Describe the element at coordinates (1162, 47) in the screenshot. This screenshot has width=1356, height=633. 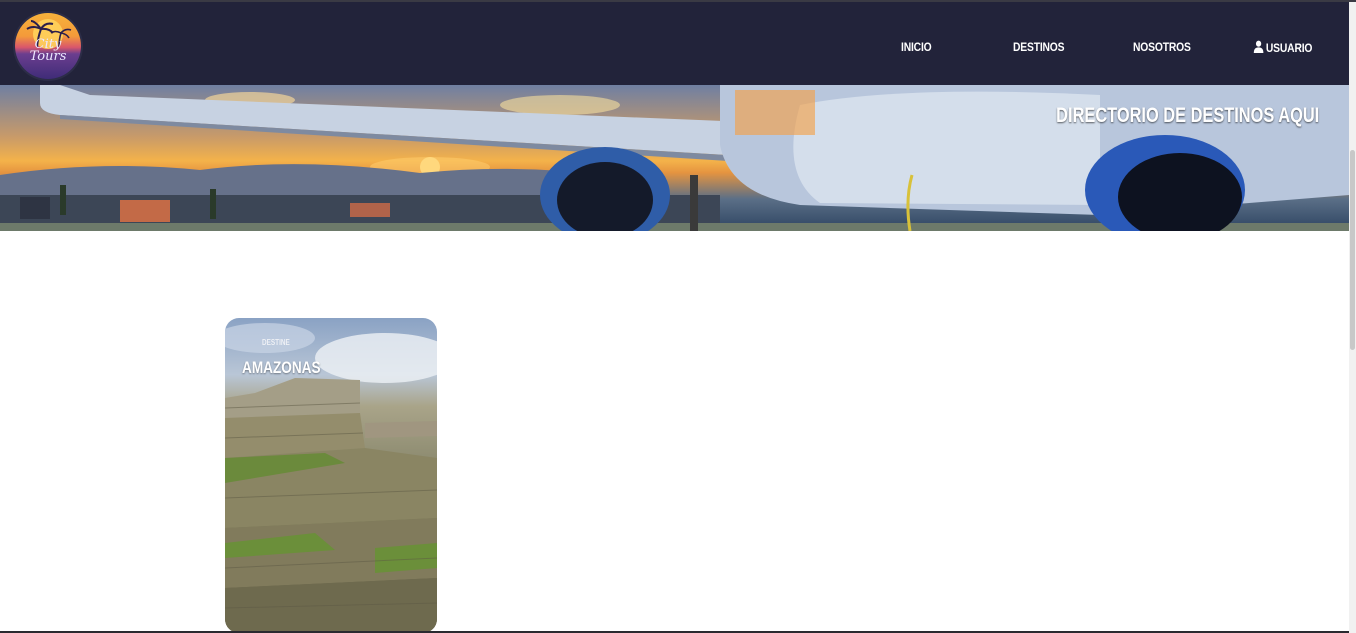
I see `nav-item-nosotros: NOSOTROS` at that location.